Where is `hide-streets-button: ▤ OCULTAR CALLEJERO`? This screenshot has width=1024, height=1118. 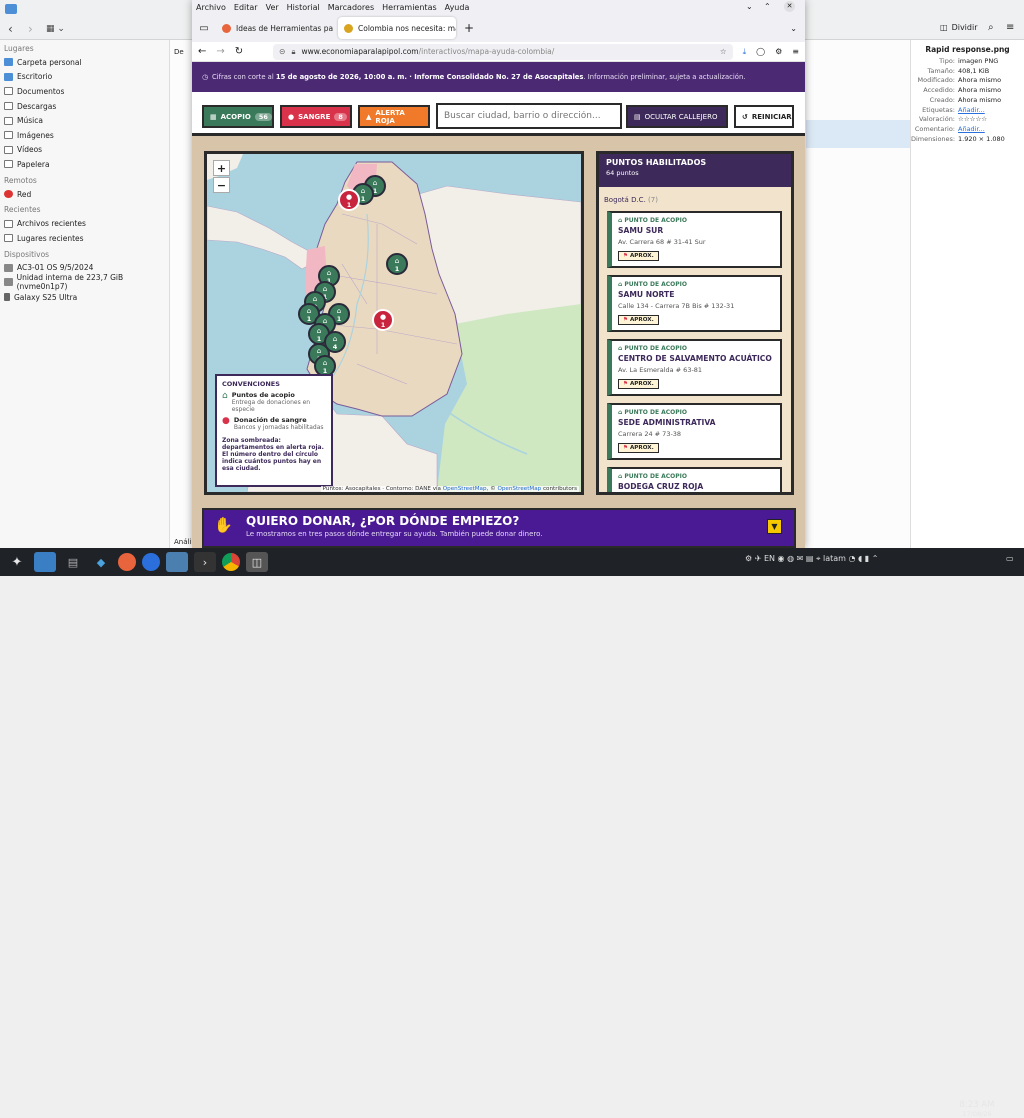
hide-streets-button: ▤ OCULTAR CALLEJERO is located at coordinates (677, 116).